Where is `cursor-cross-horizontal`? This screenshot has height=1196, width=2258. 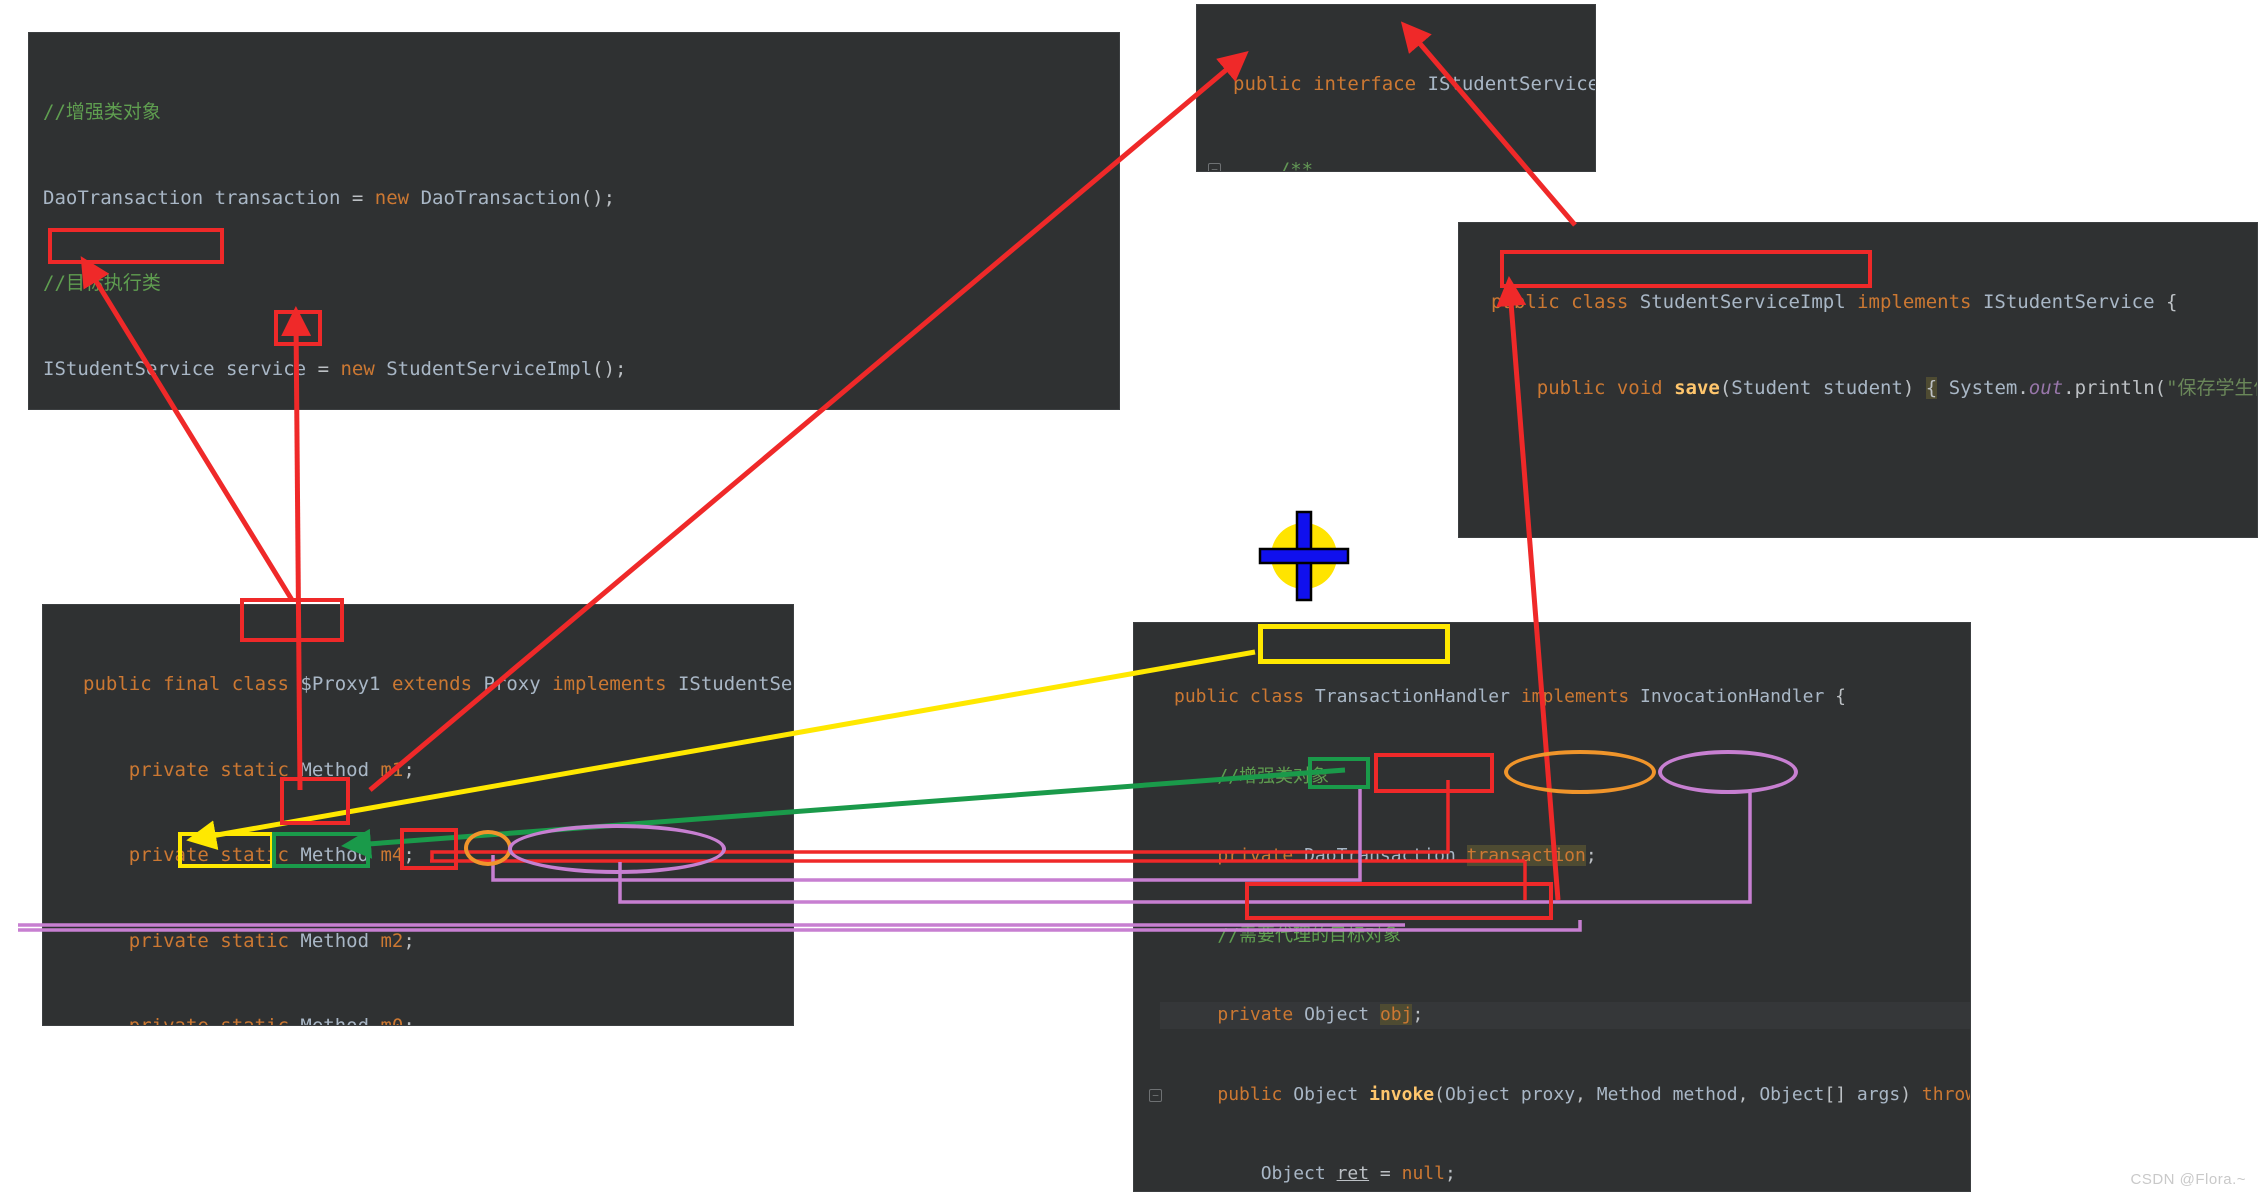
cursor-cross-horizontal is located at coordinates (1304, 556).